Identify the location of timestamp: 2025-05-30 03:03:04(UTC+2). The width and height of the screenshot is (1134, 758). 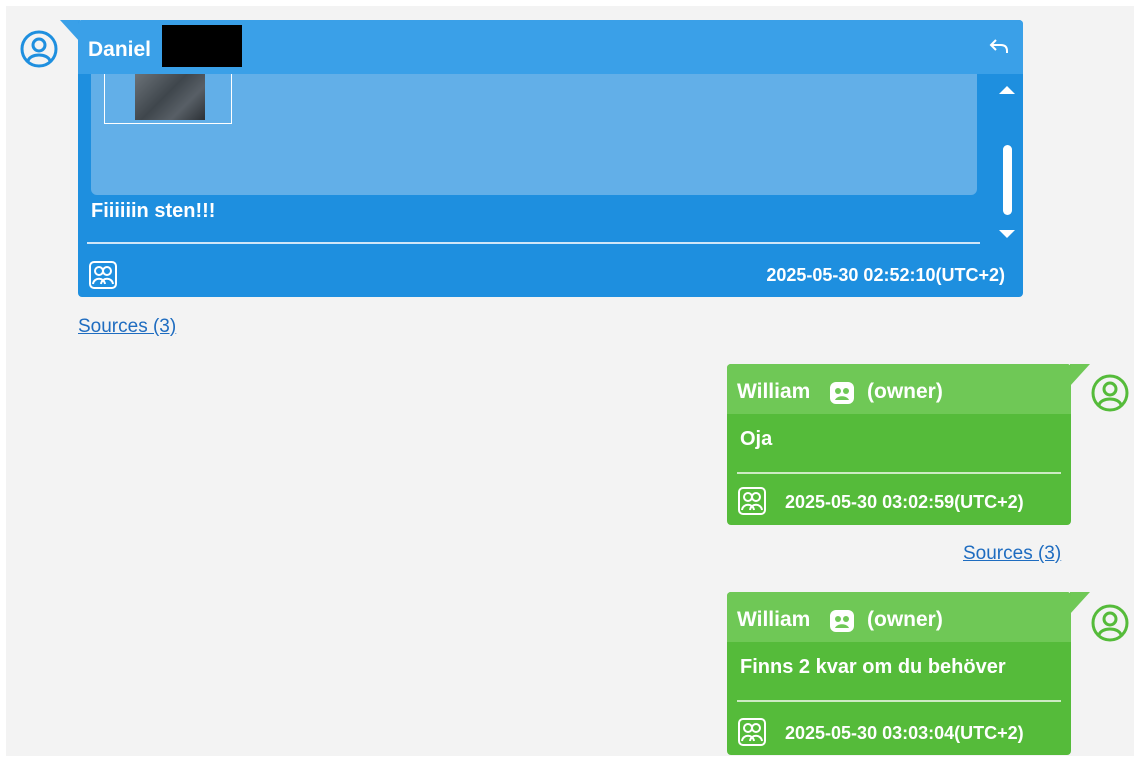
(904, 733).